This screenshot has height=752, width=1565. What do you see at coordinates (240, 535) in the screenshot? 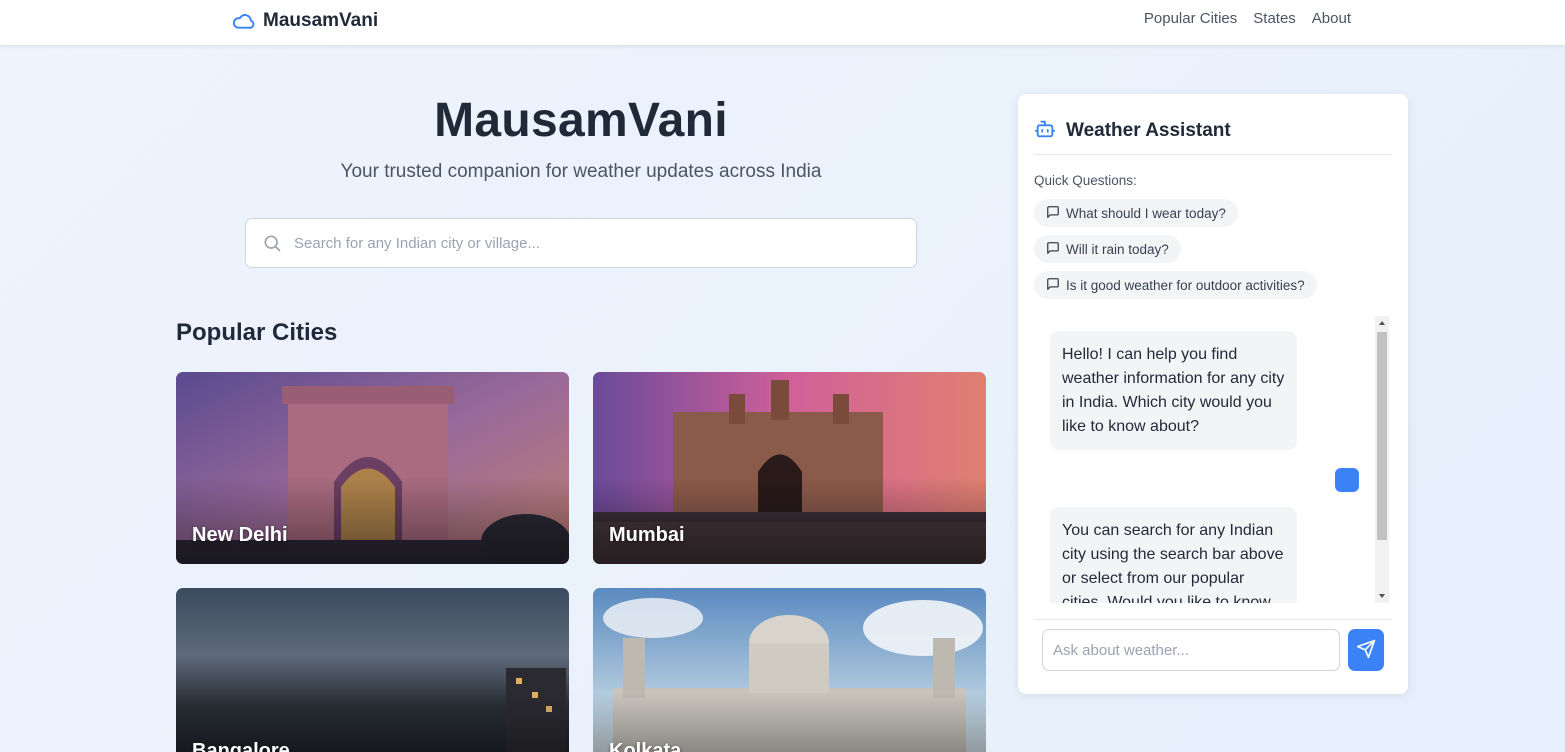
I see `city-name: New Delhi` at bounding box center [240, 535].